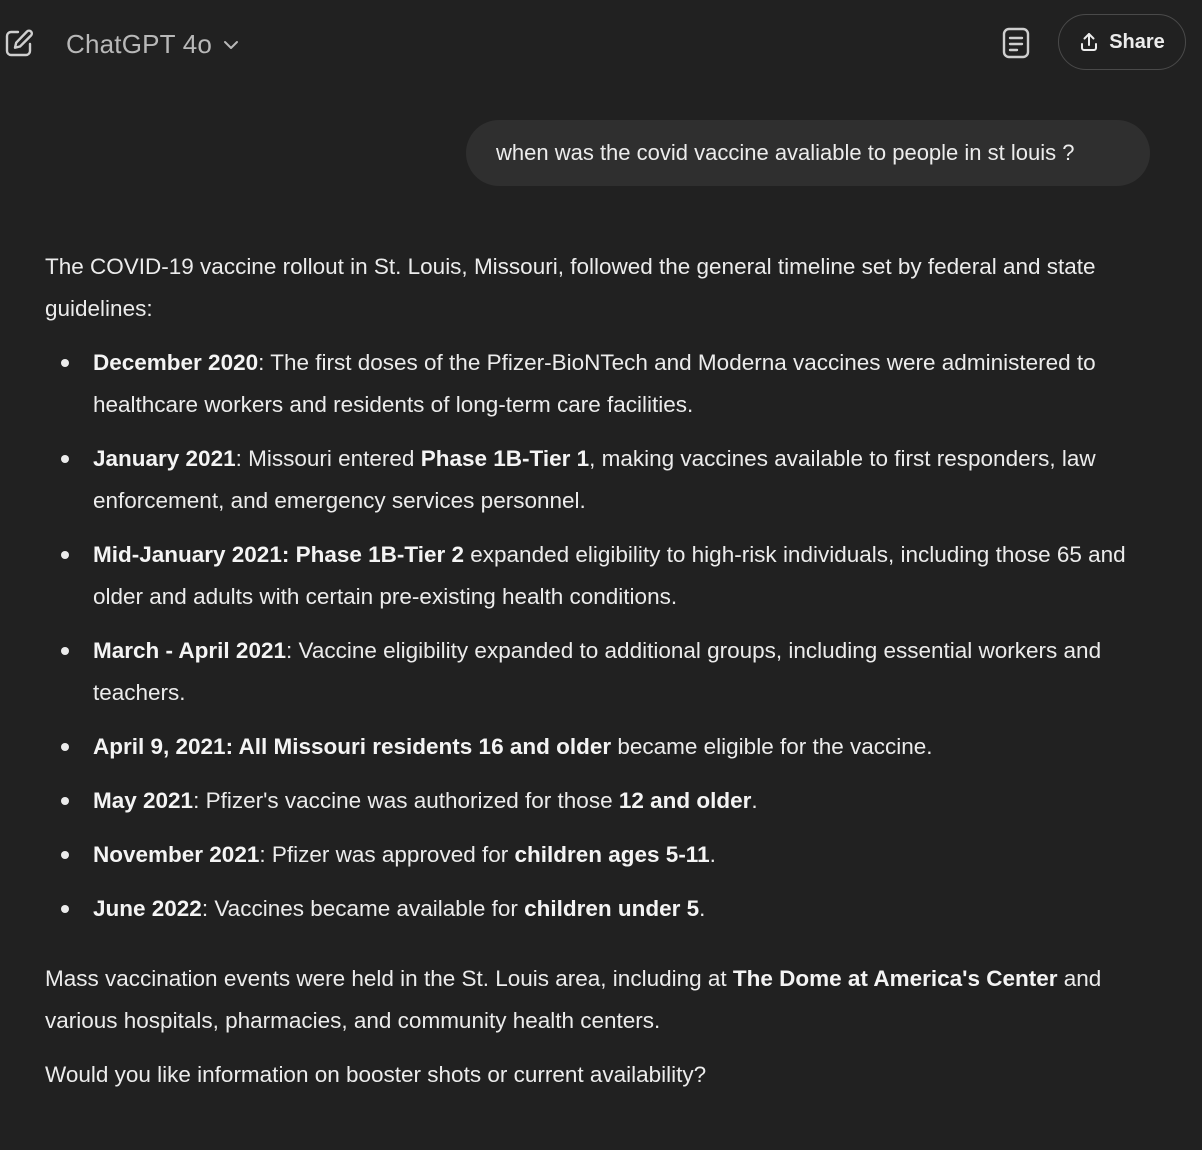  Describe the element at coordinates (159, 746) in the screenshot. I see `timeline-date: April 9, 2021` at that location.